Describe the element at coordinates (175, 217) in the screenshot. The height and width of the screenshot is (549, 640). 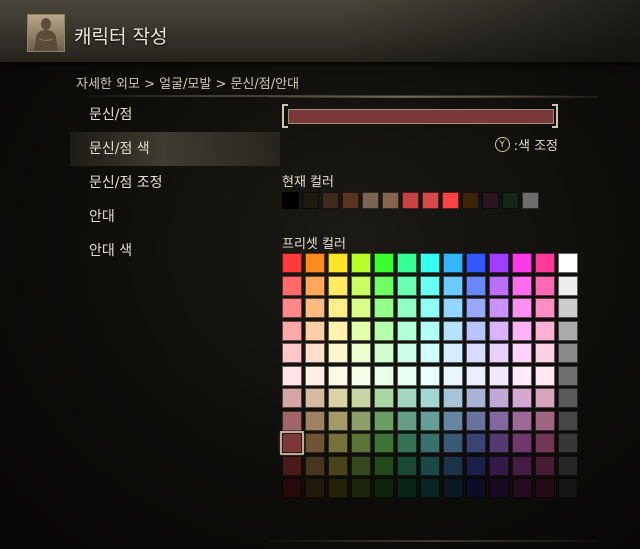
I see `menu-item-eyepatch: 안대` at that location.